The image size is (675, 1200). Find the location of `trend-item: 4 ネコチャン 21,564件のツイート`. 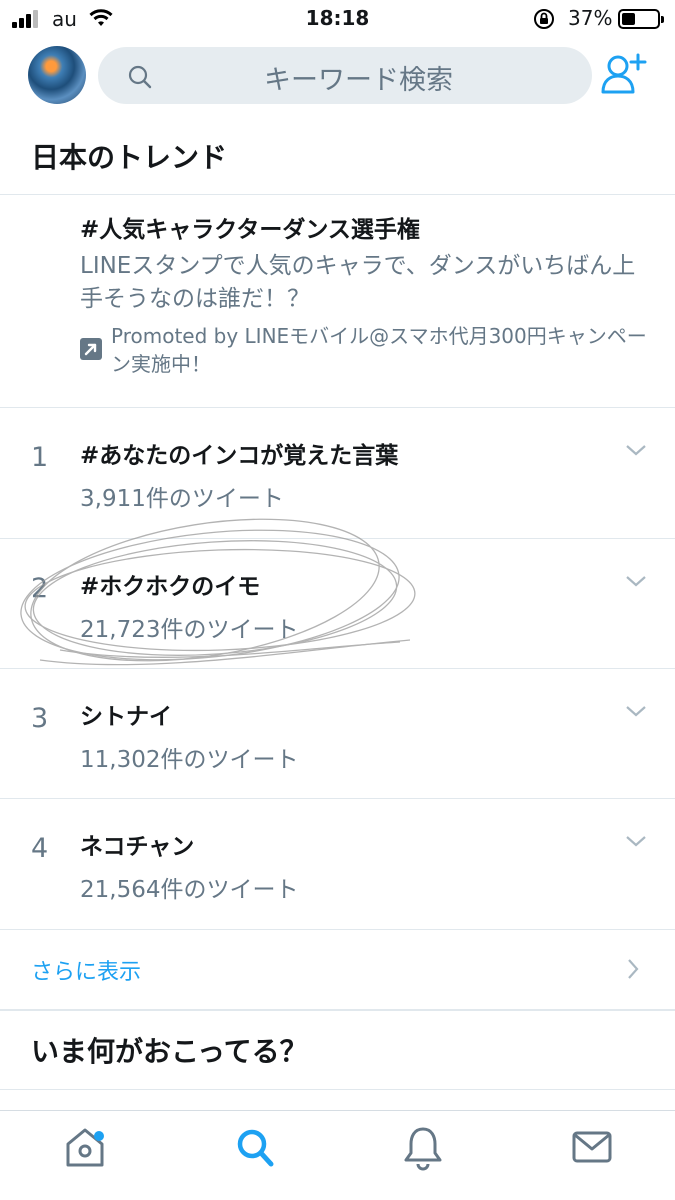

trend-item: 4 ネコチャン 21,564件のツイート is located at coordinates (337, 864).